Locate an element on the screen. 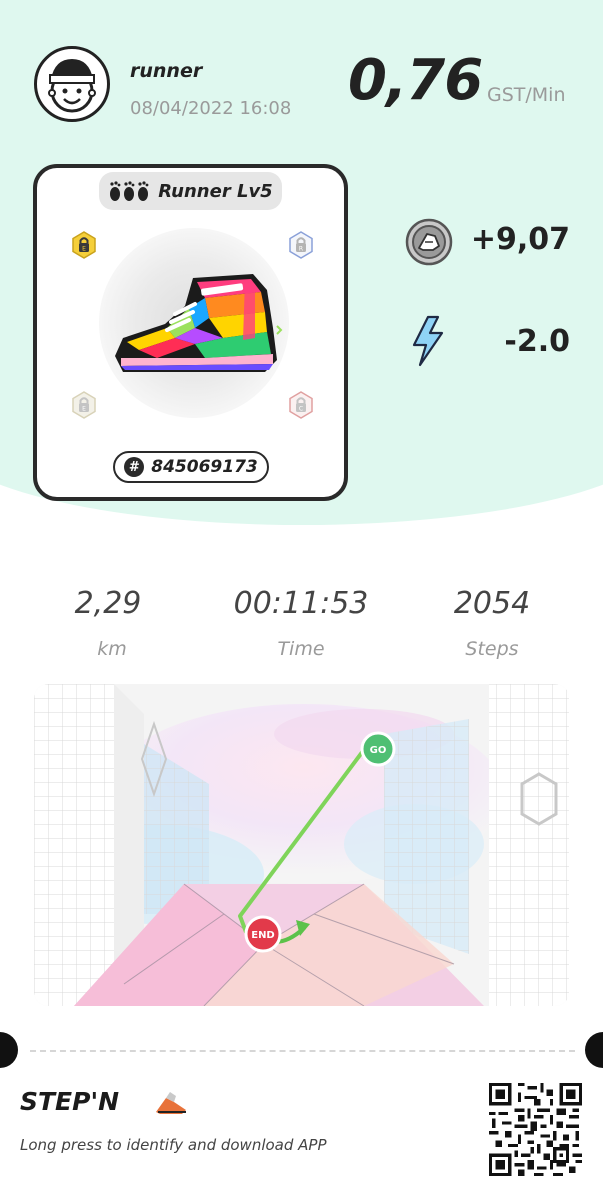  route-start-marker: GO is located at coordinates (378, 749).